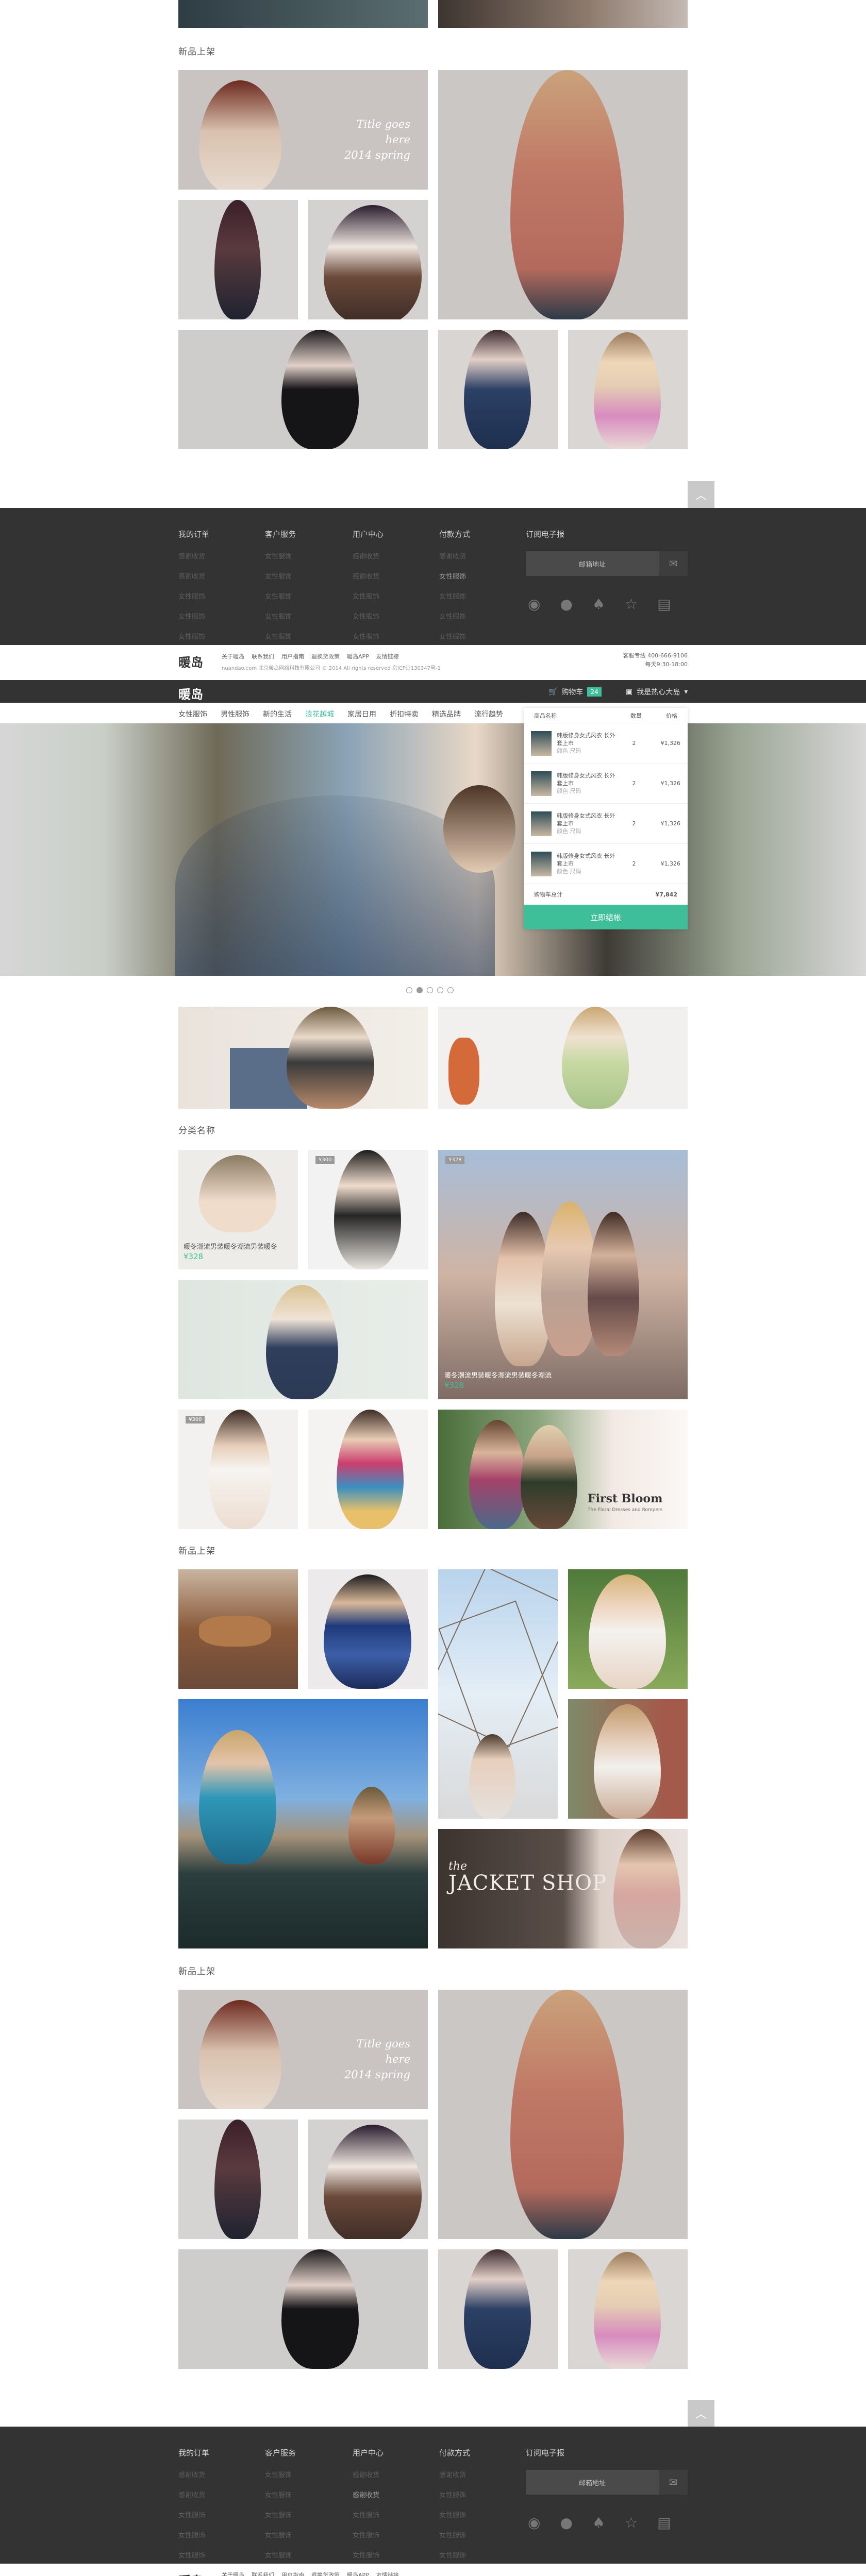 The height and width of the screenshot is (2576, 866). What do you see at coordinates (361, 714) in the screenshot?
I see `nav-item: 家居日用` at bounding box center [361, 714].